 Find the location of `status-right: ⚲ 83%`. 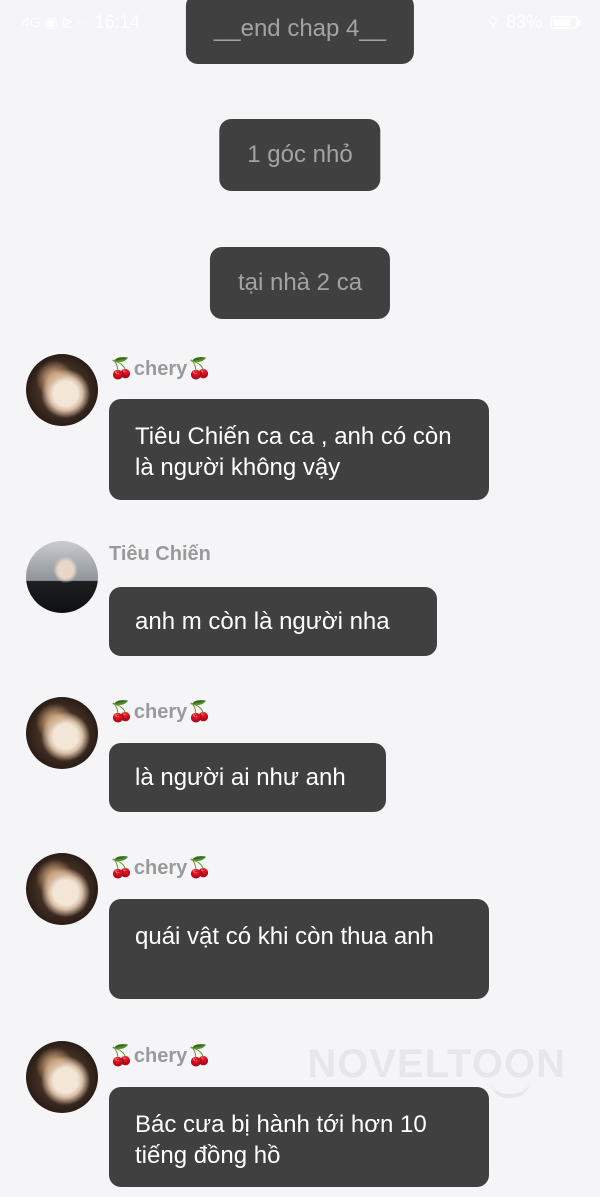

status-right: ⚲ 83% is located at coordinates (534, 22).